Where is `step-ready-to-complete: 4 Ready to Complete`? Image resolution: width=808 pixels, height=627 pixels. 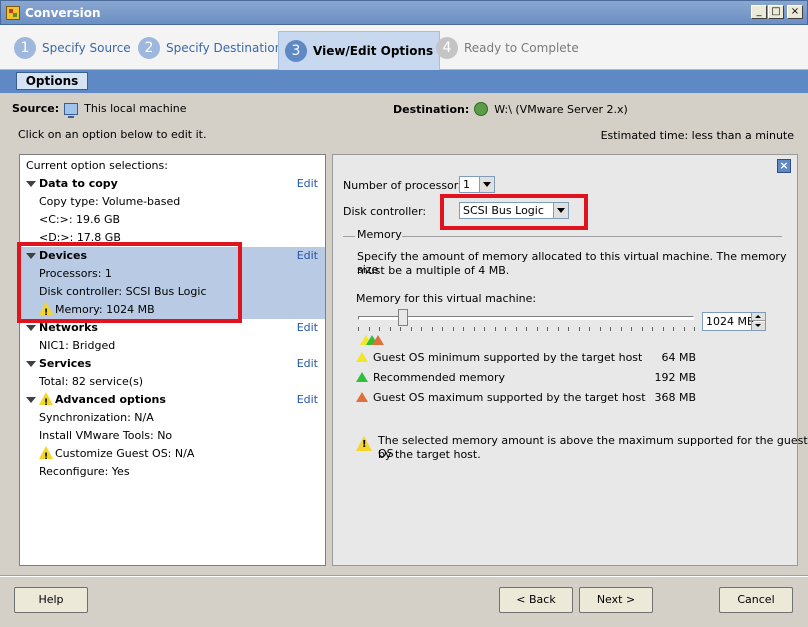 step-ready-to-complete: 4 Ready to Complete is located at coordinates (507, 48).